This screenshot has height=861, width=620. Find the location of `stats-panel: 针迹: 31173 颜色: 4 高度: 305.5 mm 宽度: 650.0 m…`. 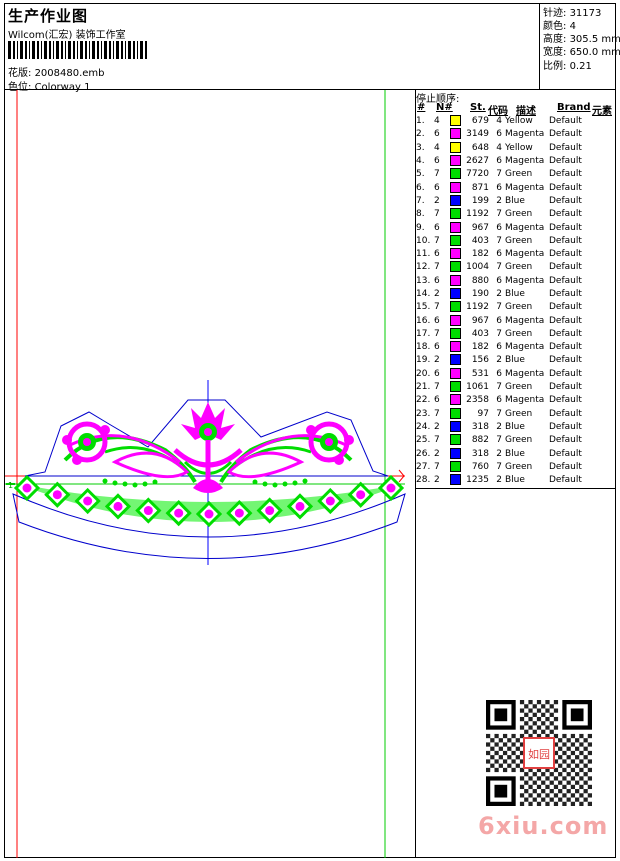

stats-panel: 针迹: 31173 颜色: 4 高度: 305.5 mm 宽度: 650.0 m… is located at coordinates (579, 46).